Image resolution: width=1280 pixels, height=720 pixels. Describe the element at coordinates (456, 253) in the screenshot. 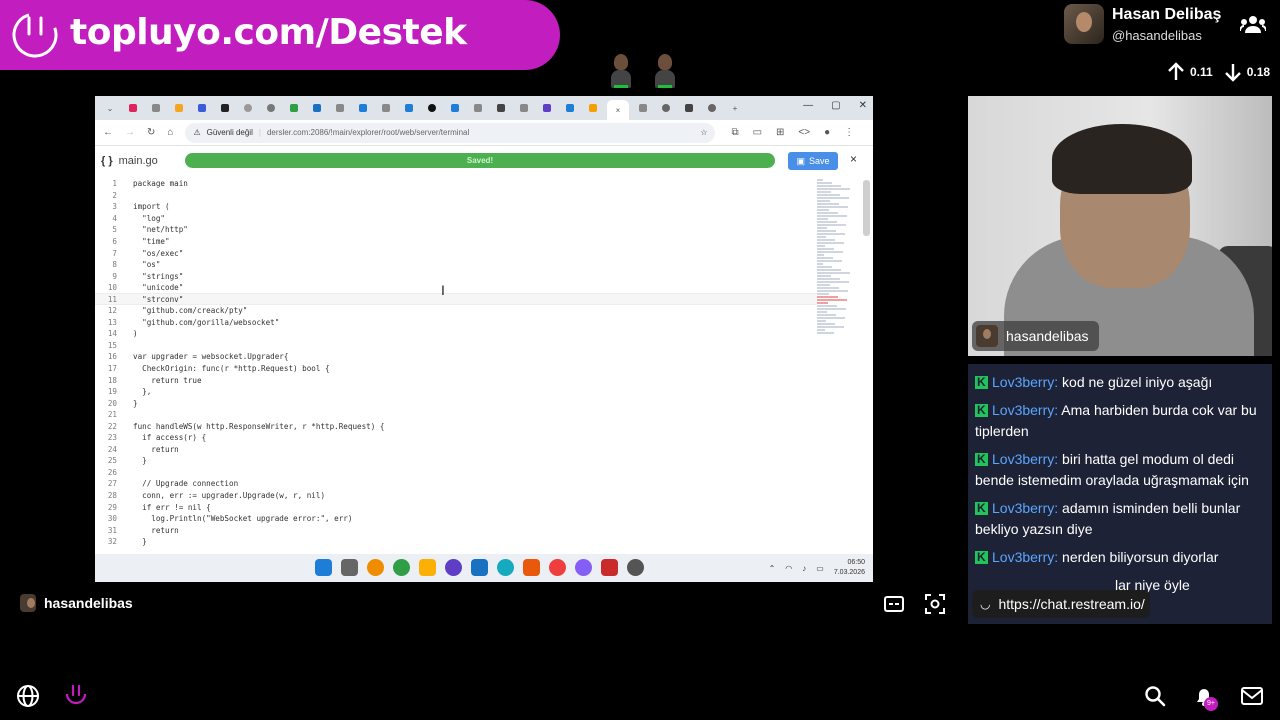

I see `code-line: 7 "os/exec"` at that location.